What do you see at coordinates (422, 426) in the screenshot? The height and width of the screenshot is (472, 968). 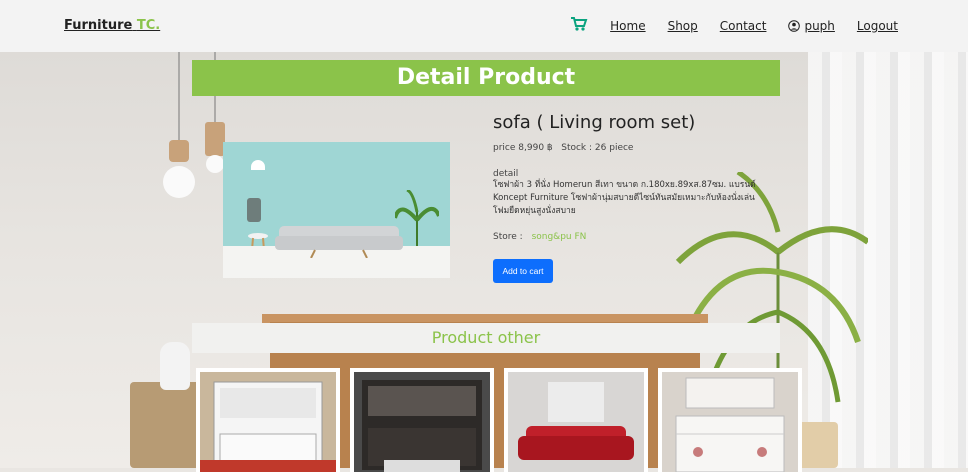 I see `kitchen-cabinet-black-image` at bounding box center [422, 426].